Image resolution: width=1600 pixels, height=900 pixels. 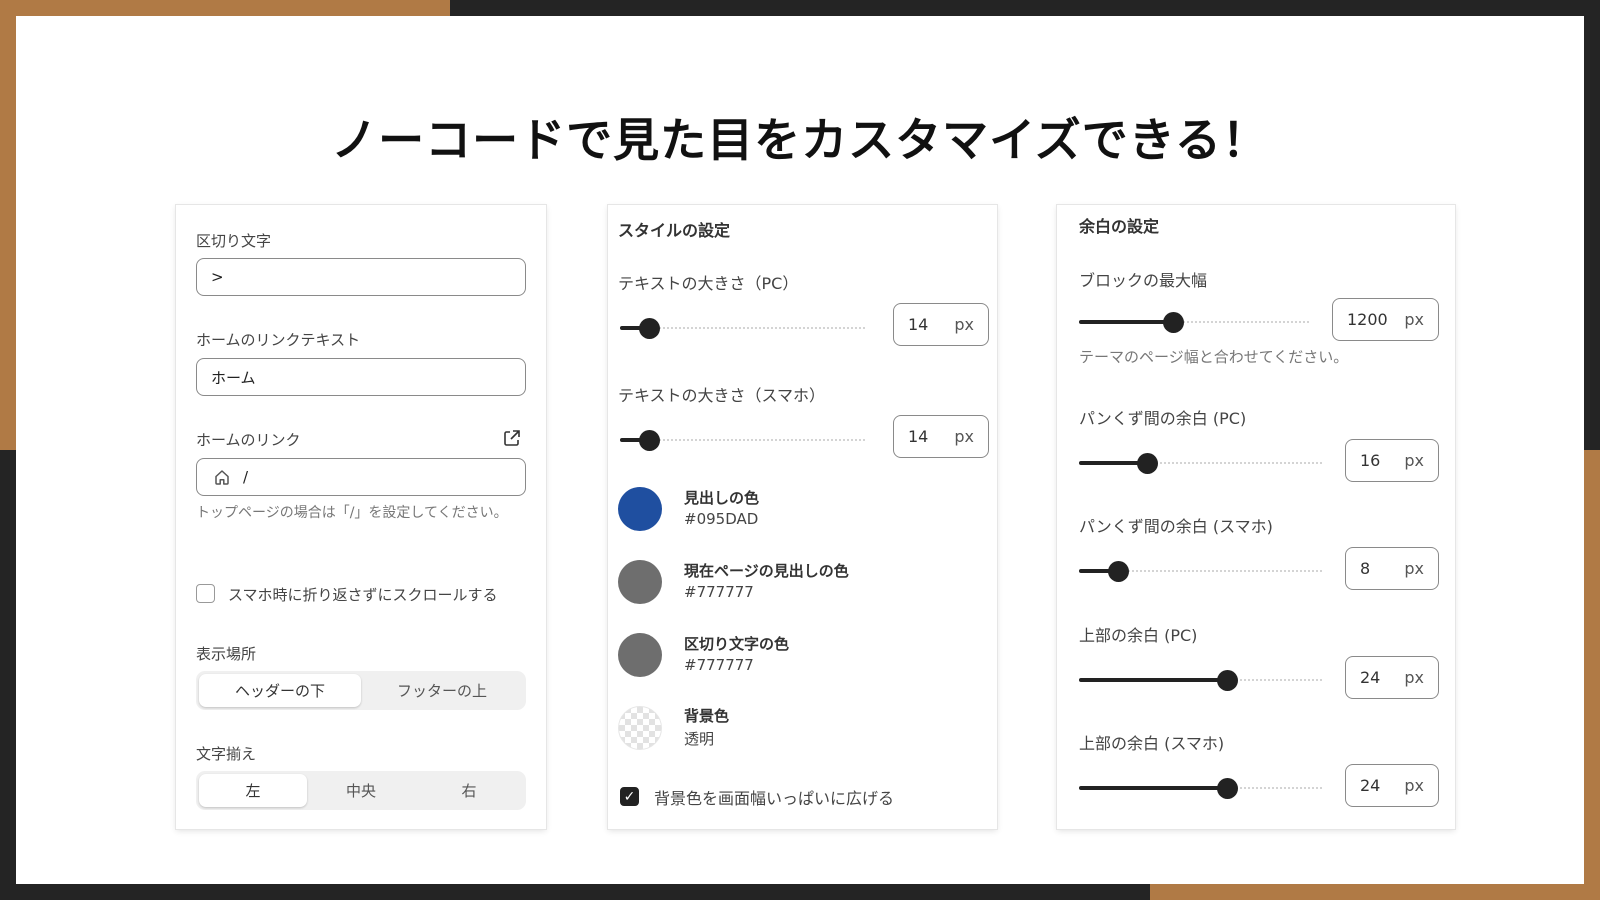 I want to click on text-size-sp-unit: px, so click(x=964, y=436).